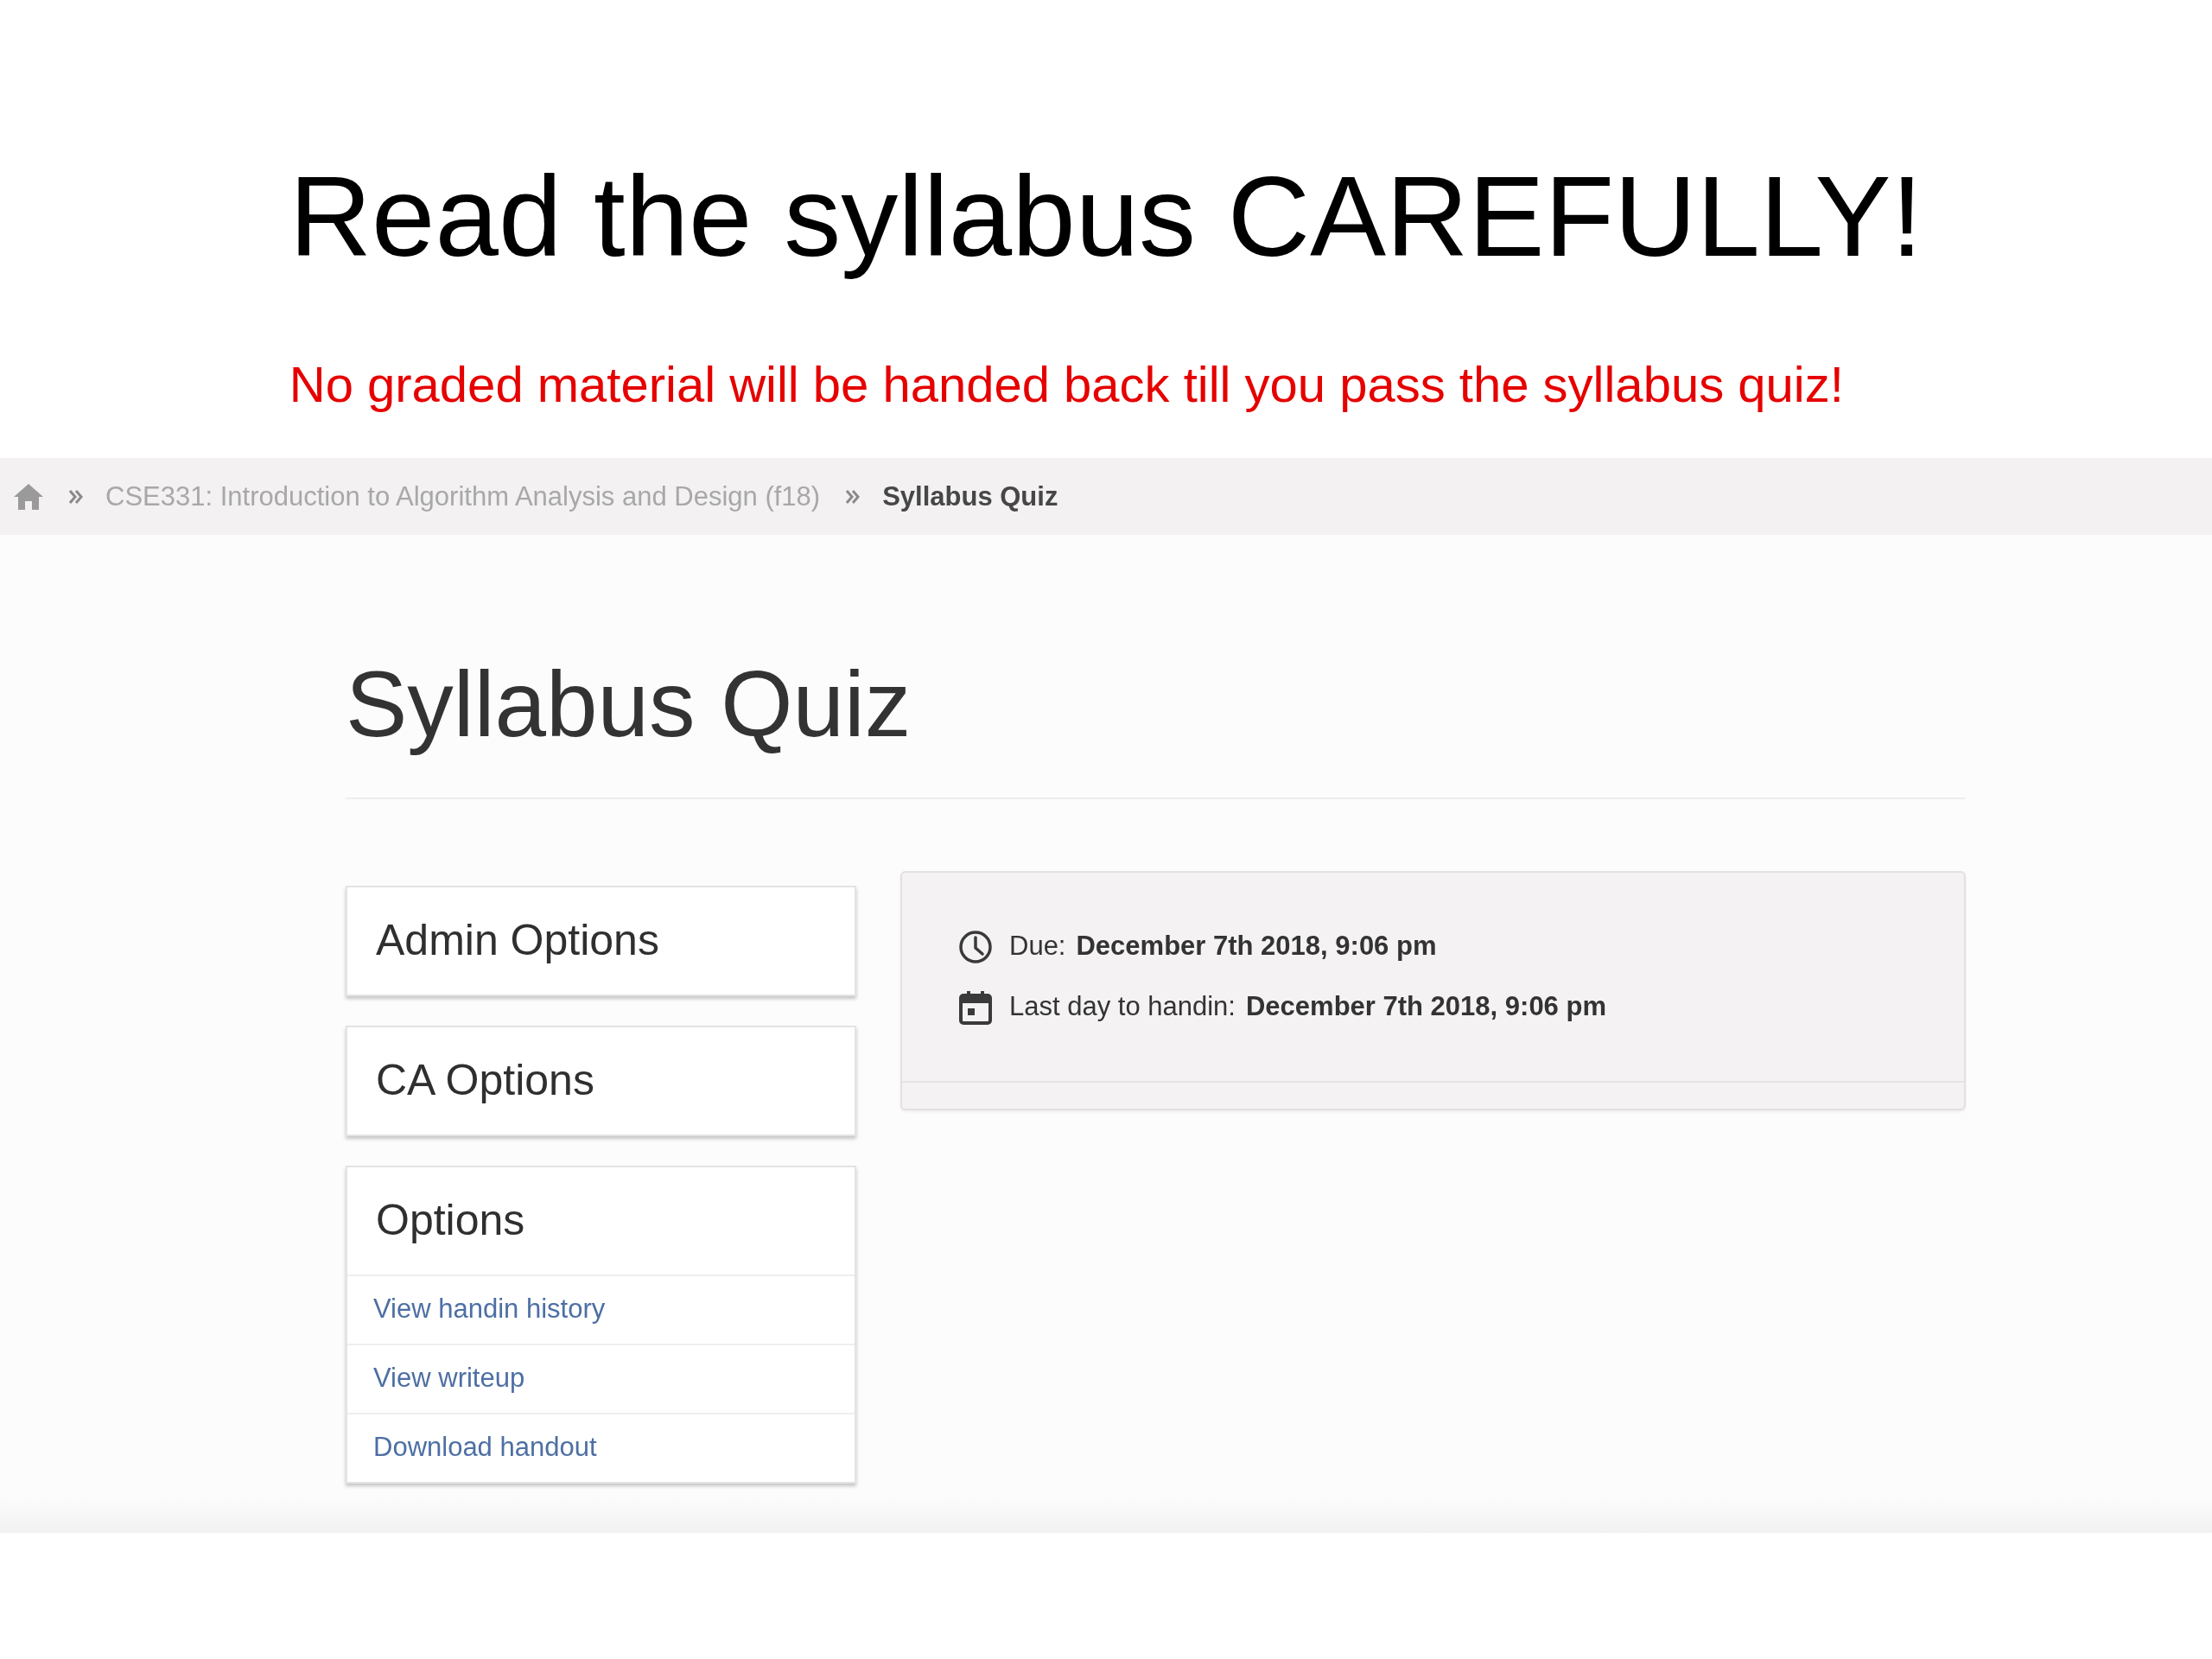 Image resolution: width=2212 pixels, height=1659 pixels. What do you see at coordinates (485, 1081) in the screenshot?
I see `panel-title: CA Options` at bounding box center [485, 1081].